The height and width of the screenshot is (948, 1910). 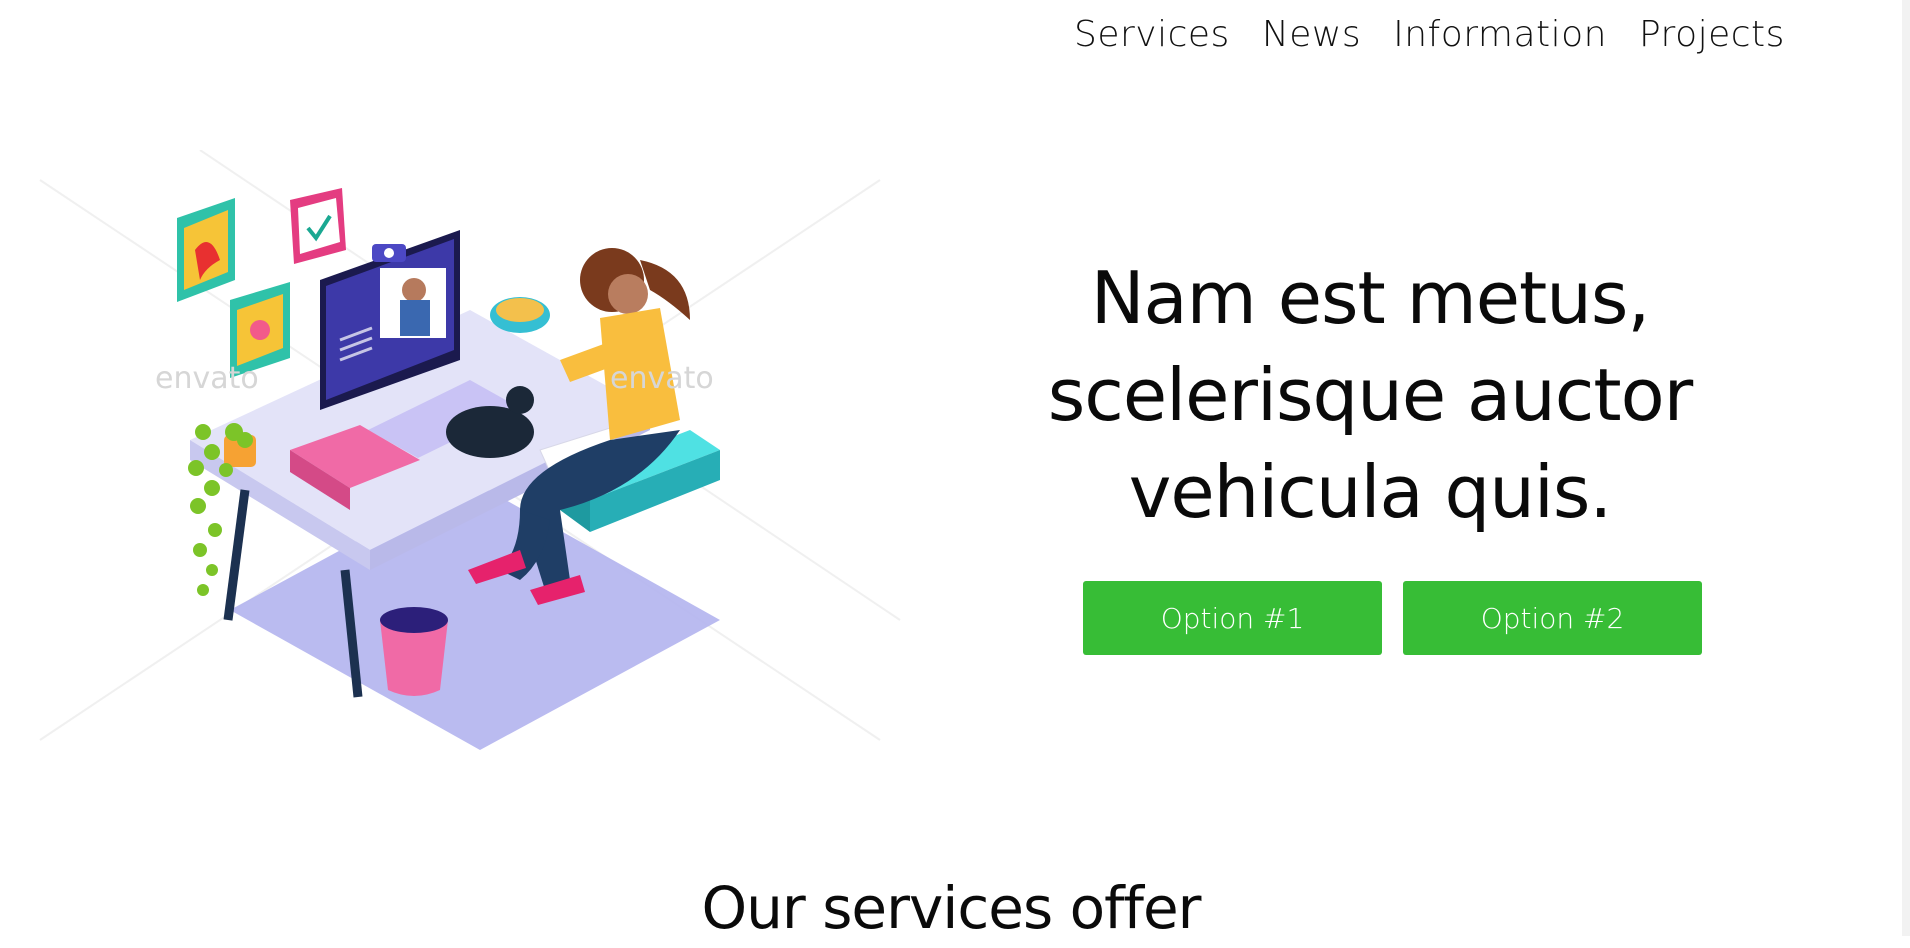 What do you see at coordinates (1370, 492) in the screenshot?
I see `hero-title-line-3: vehicula quis.` at bounding box center [1370, 492].